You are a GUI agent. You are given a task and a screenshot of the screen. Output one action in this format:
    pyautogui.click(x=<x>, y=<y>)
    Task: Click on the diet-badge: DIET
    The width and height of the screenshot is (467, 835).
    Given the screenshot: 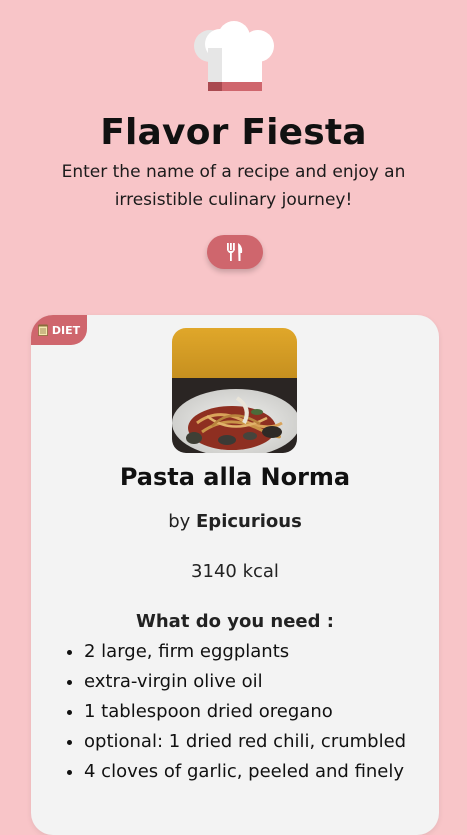 What is the action you would take?
    pyautogui.click(x=59, y=330)
    